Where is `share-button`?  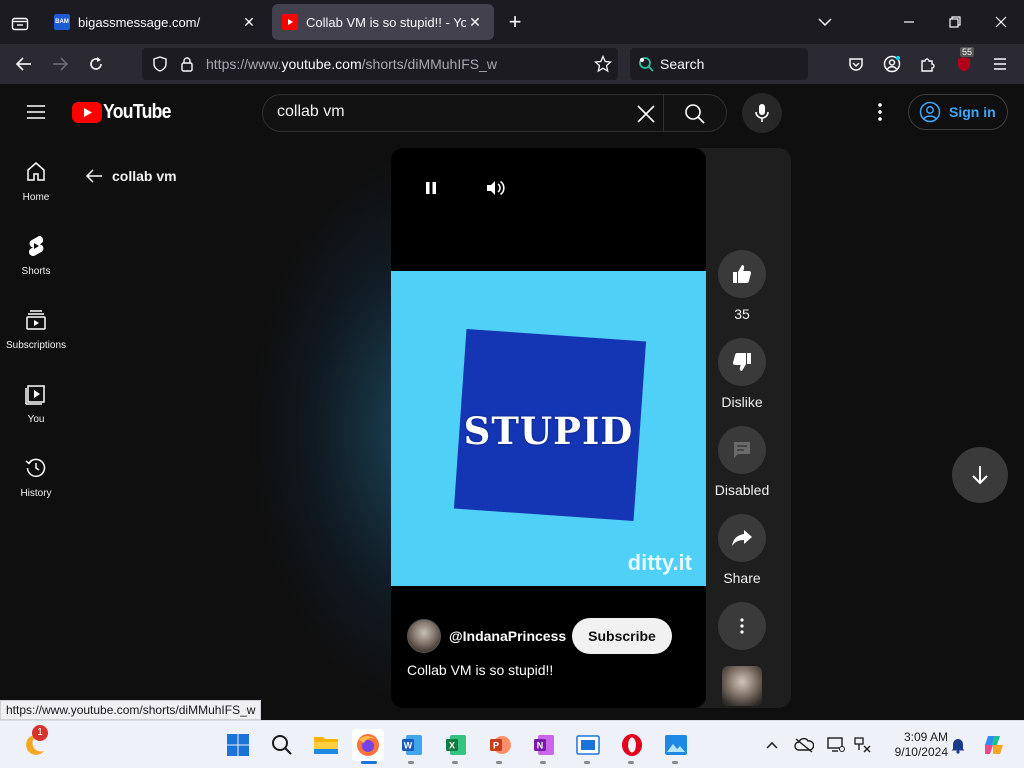
share-button is located at coordinates (742, 538).